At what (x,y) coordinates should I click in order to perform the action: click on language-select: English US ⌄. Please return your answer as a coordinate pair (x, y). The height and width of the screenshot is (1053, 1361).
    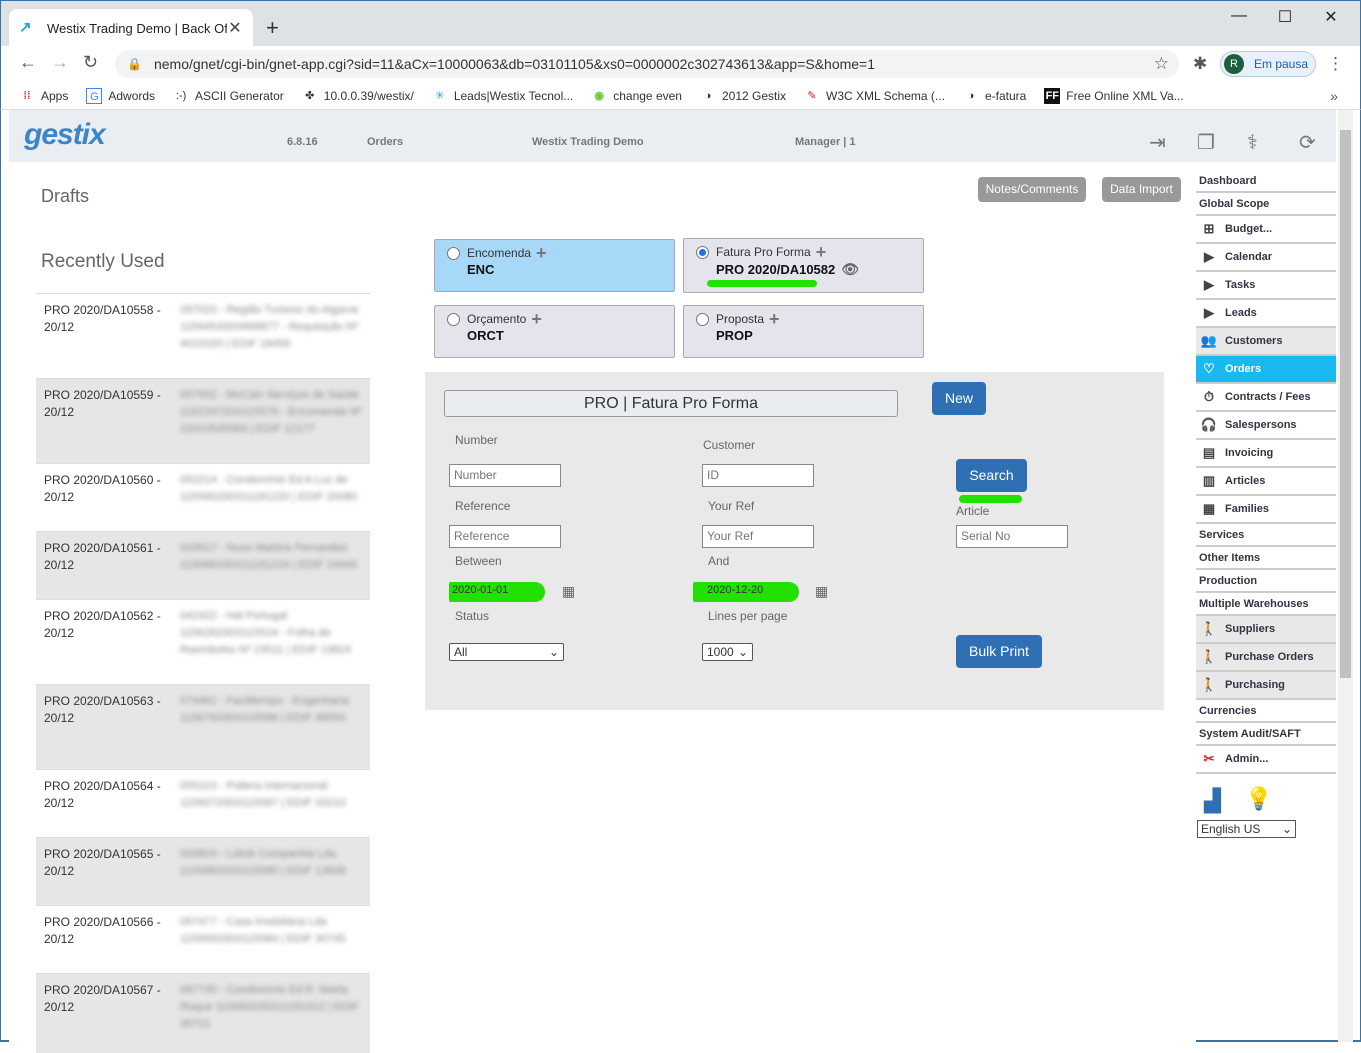
    Looking at the image, I should click on (1246, 829).